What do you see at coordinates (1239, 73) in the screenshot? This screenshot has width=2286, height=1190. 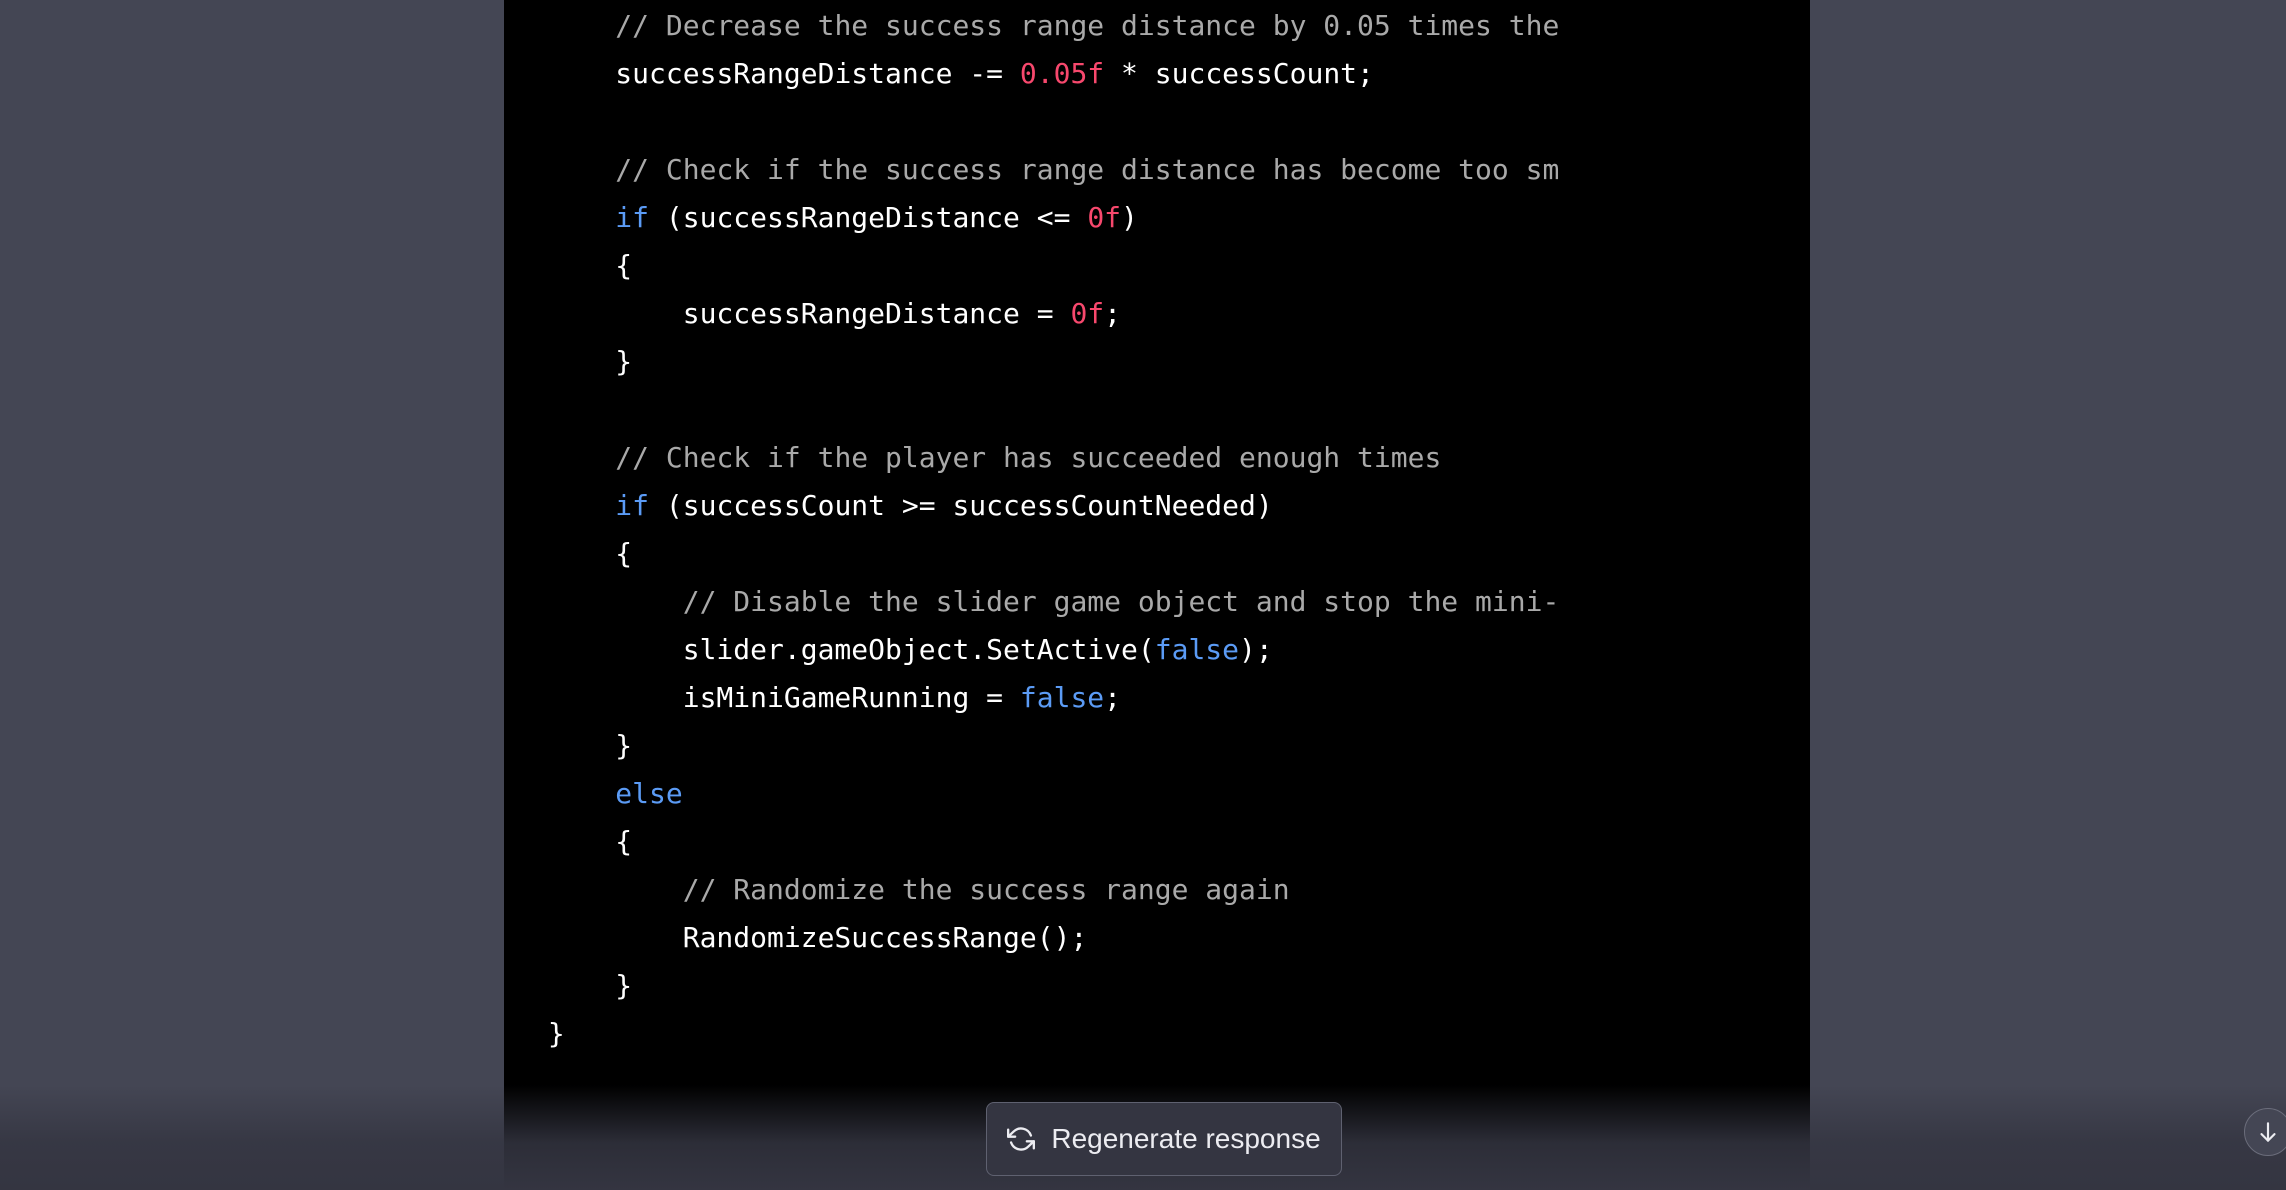 I see `code-token-plain: * successCount;` at bounding box center [1239, 73].